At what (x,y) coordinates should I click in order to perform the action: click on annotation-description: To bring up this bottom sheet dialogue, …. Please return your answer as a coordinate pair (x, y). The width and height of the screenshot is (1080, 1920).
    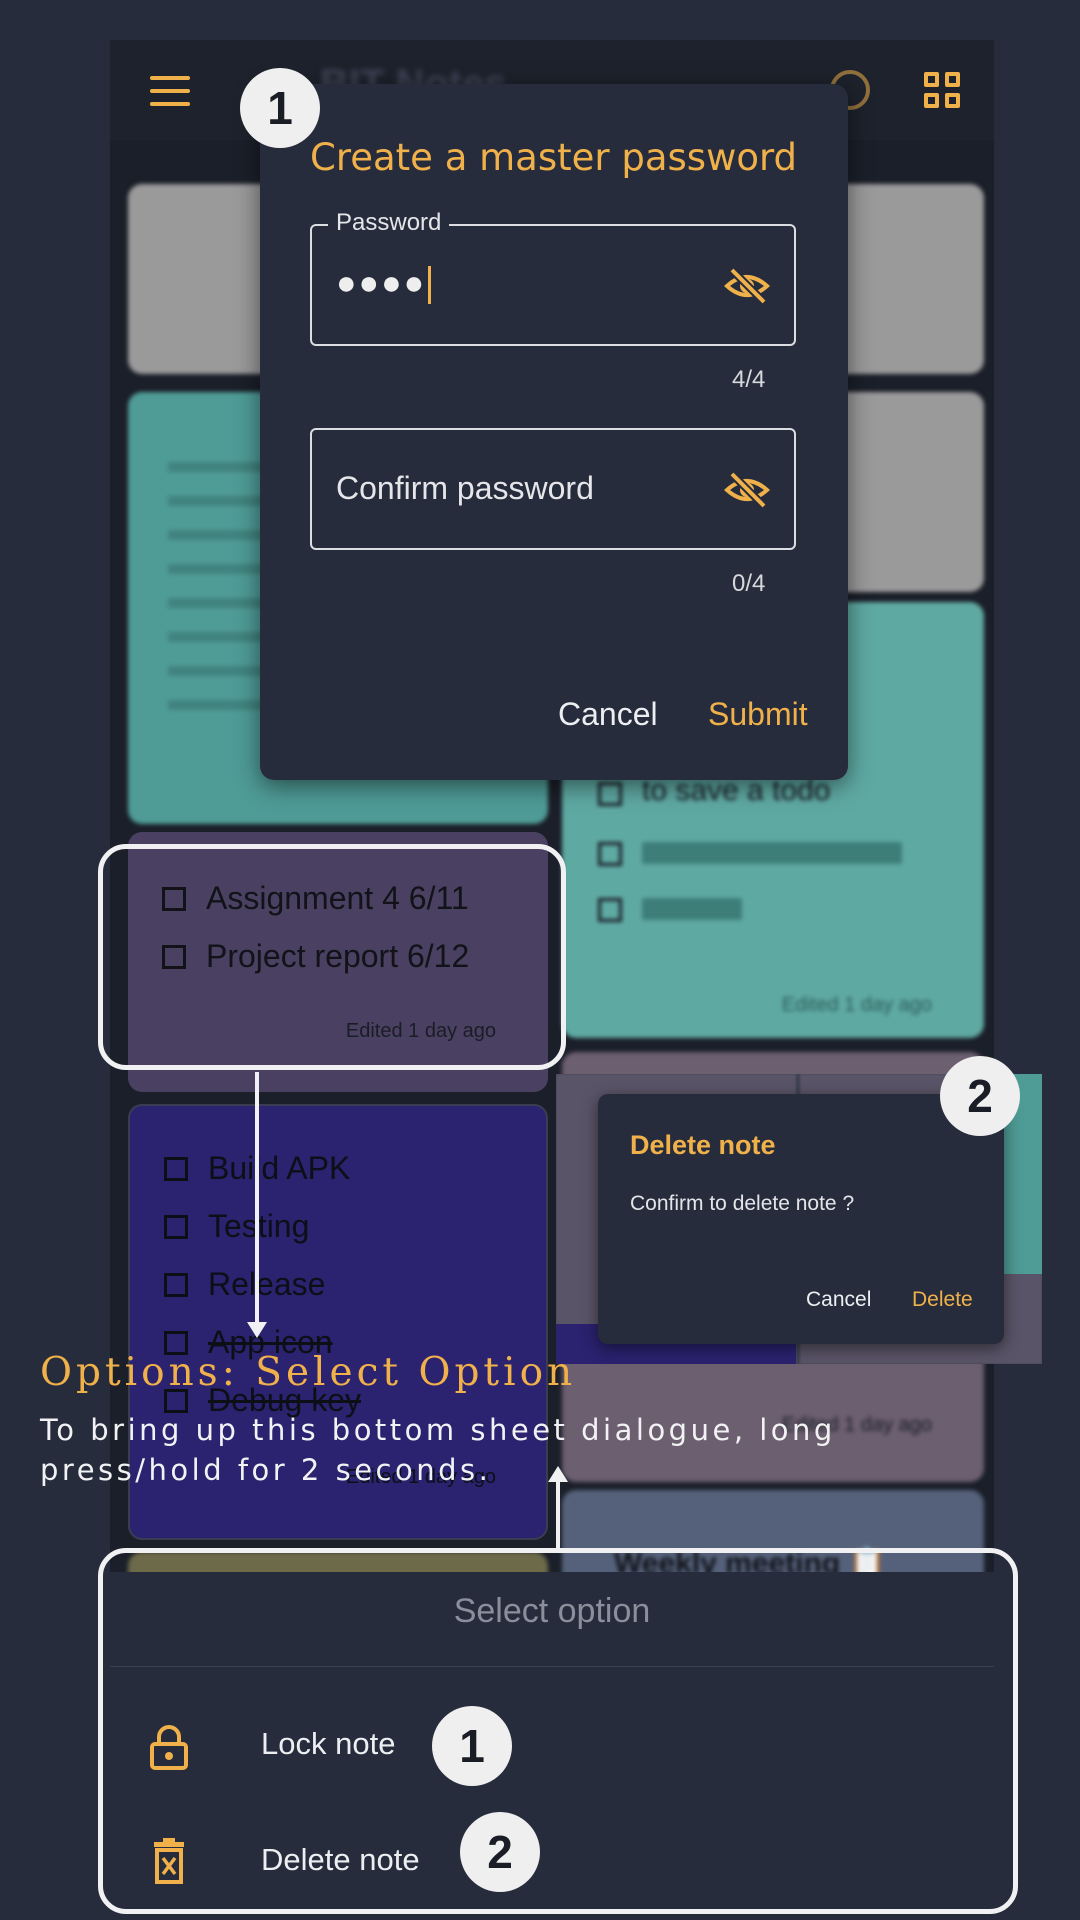
    Looking at the image, I should click on (438, 1450).